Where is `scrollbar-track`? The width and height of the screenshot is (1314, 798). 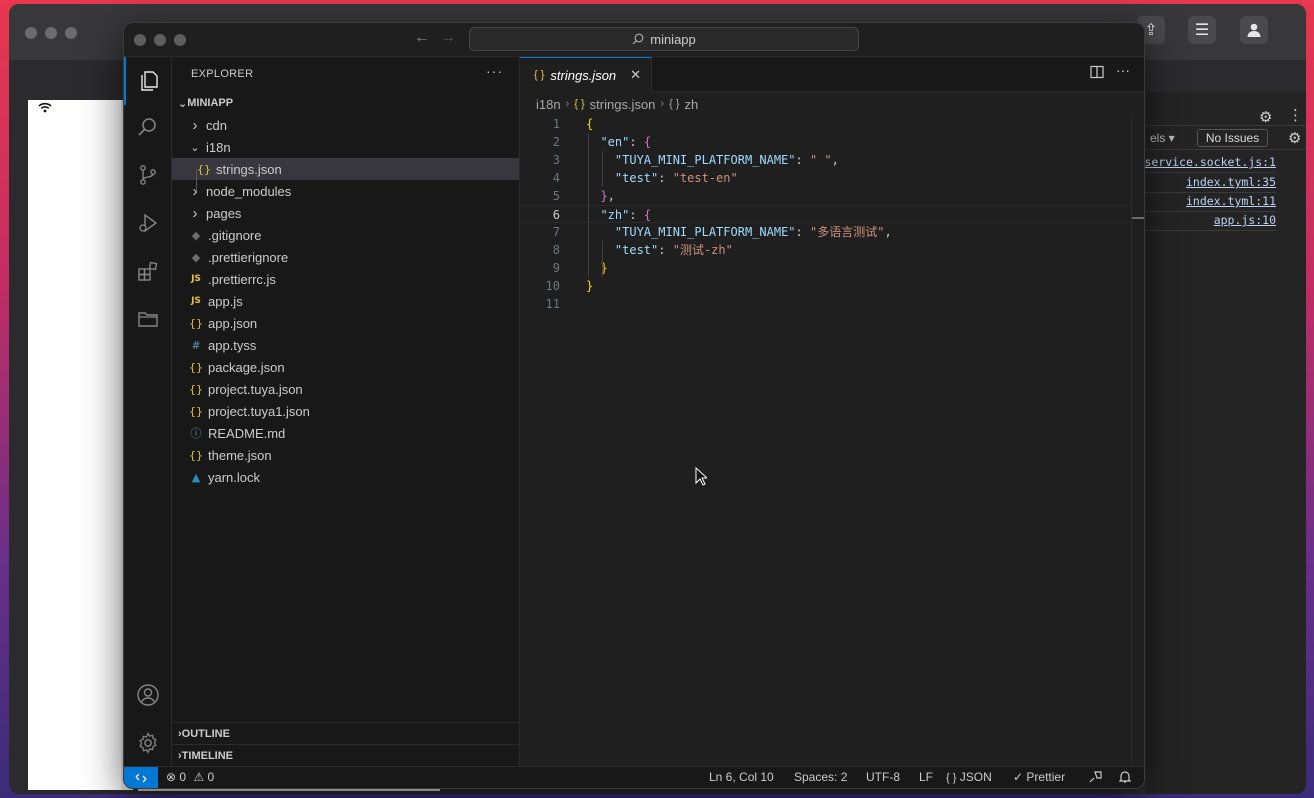
scrollbar-track is located at coordinates (1131, 440).